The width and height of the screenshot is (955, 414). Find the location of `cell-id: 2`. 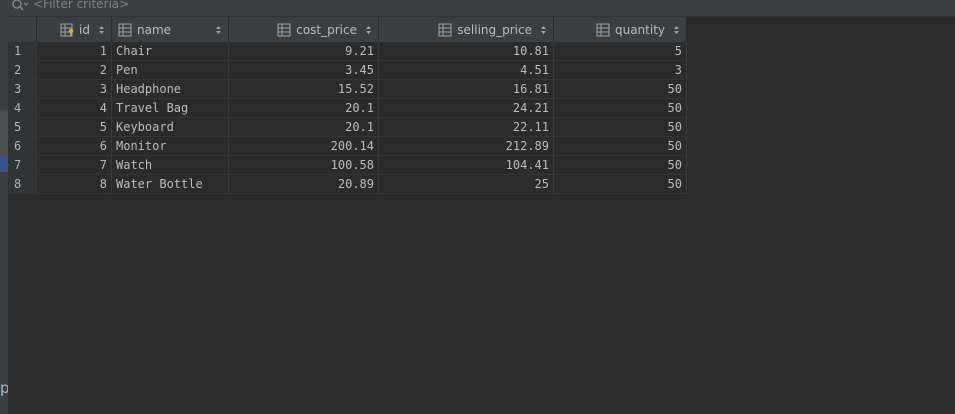

cell-id: 2 is located at coordinates (74, 70).